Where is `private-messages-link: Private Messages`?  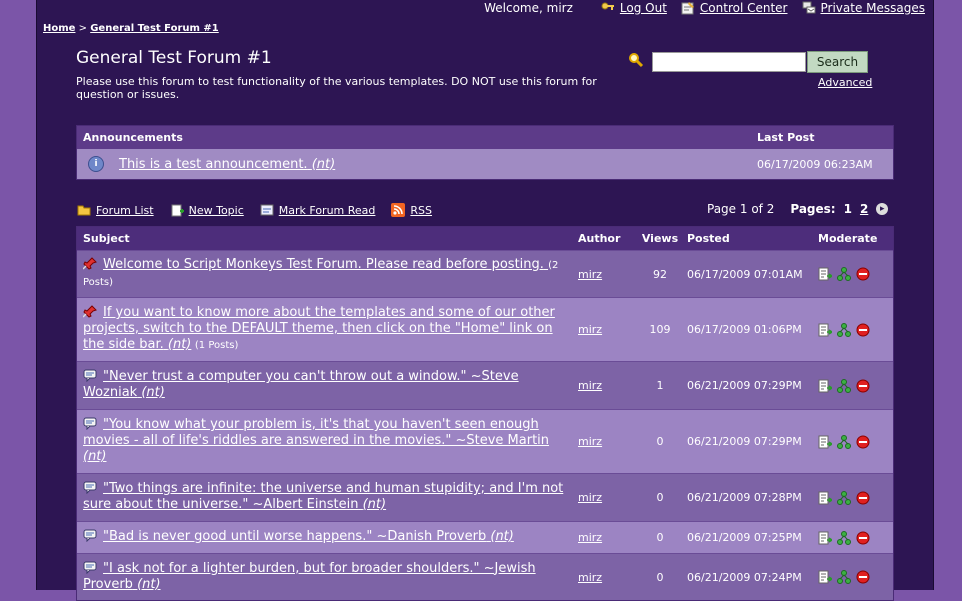
private-messages-link: Private Messages is located at coordinates (864, 8).